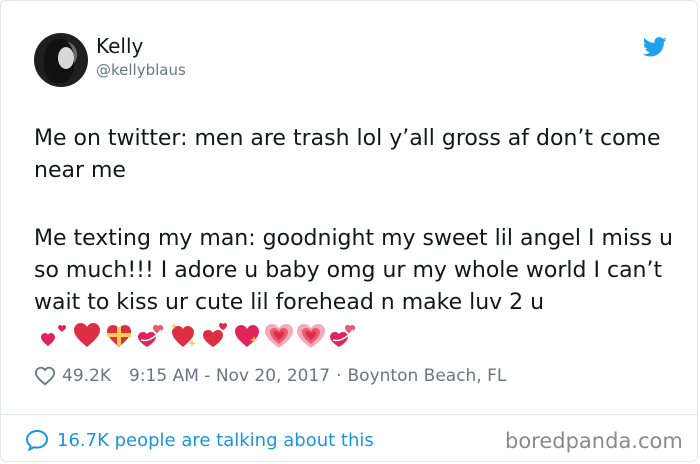  I want to click on heart-gift-icon, so click(119, 336).